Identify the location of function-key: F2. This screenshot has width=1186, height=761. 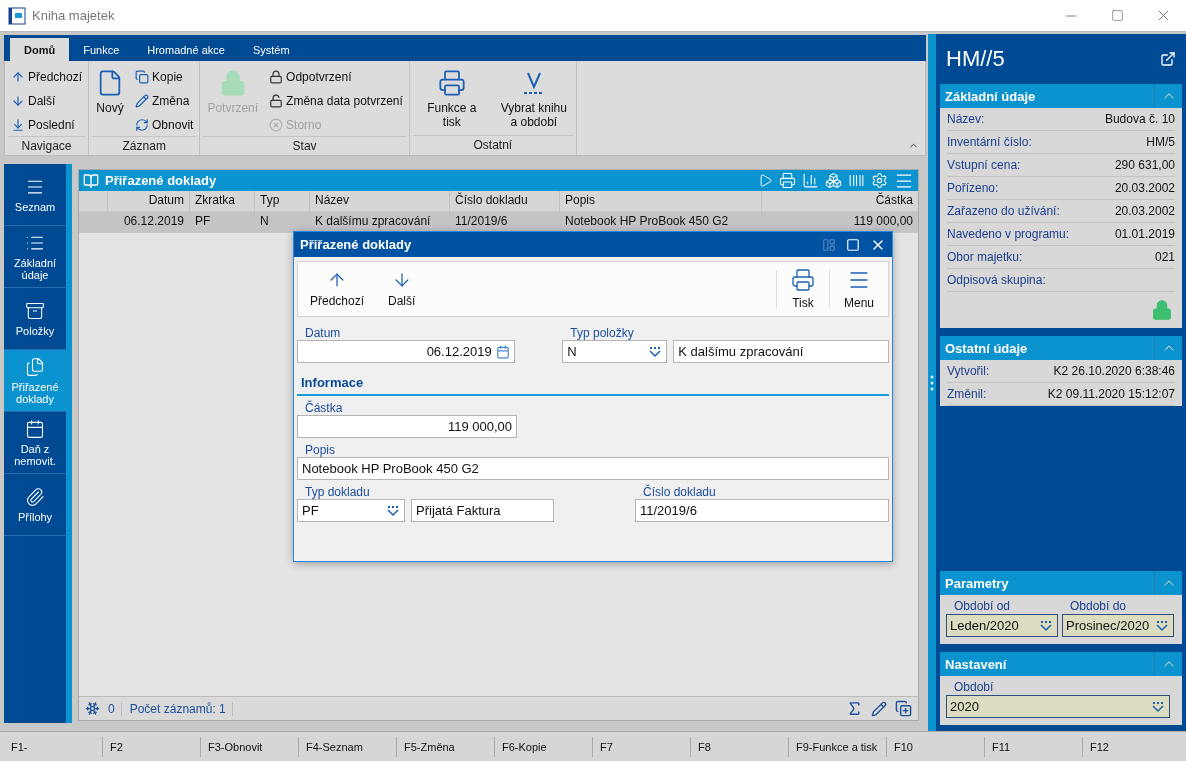
(151, 746).